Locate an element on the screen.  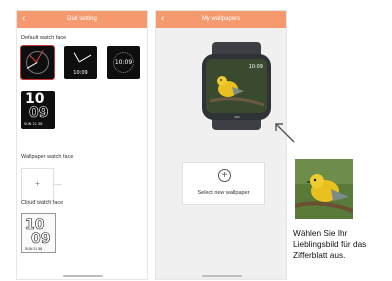
watch-face-analog is located at coordinates (37, 62).